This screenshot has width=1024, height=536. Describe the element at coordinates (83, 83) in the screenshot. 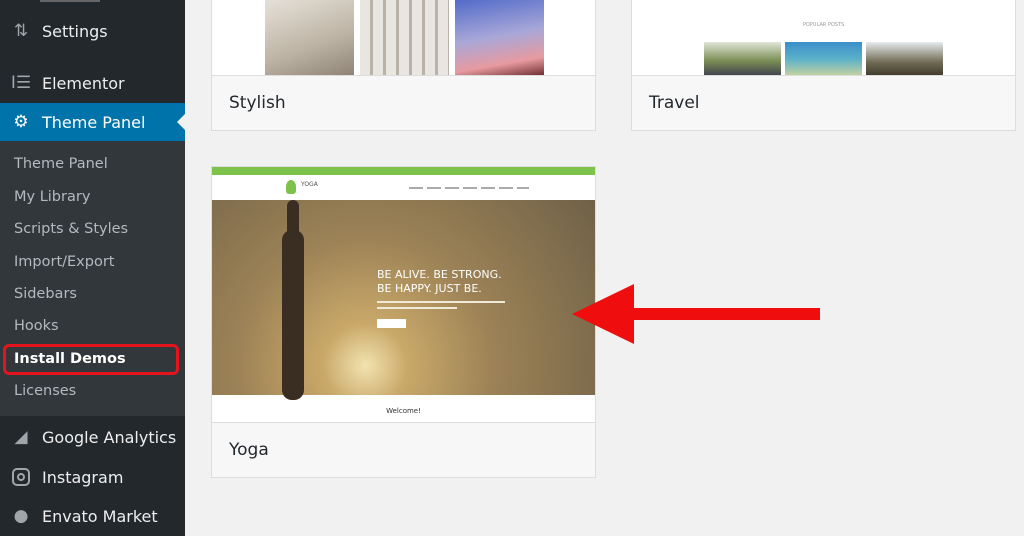

I see `label: Elementor` at that location.